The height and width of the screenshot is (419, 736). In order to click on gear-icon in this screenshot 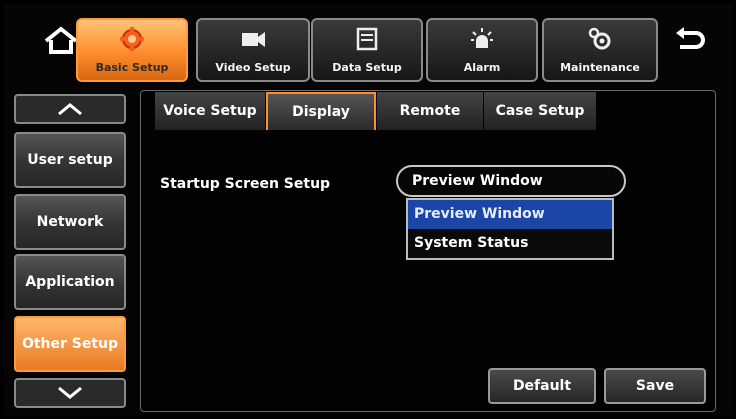, I will do `click(132, 39)`.